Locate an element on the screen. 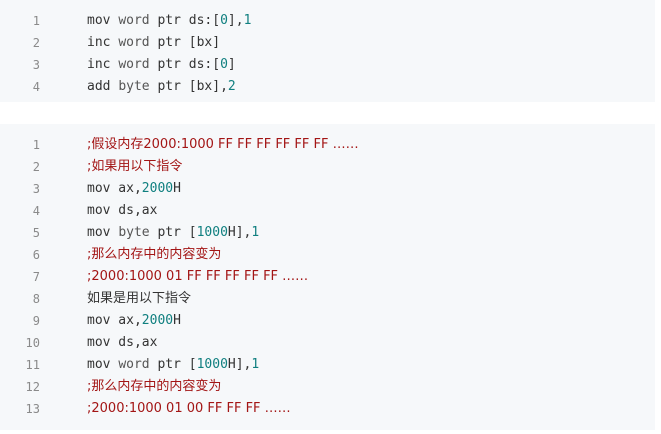 The width and height of the screenshot is (661, 434). code-text: ;如果用以下指令 is located at coordinates (347, 167).